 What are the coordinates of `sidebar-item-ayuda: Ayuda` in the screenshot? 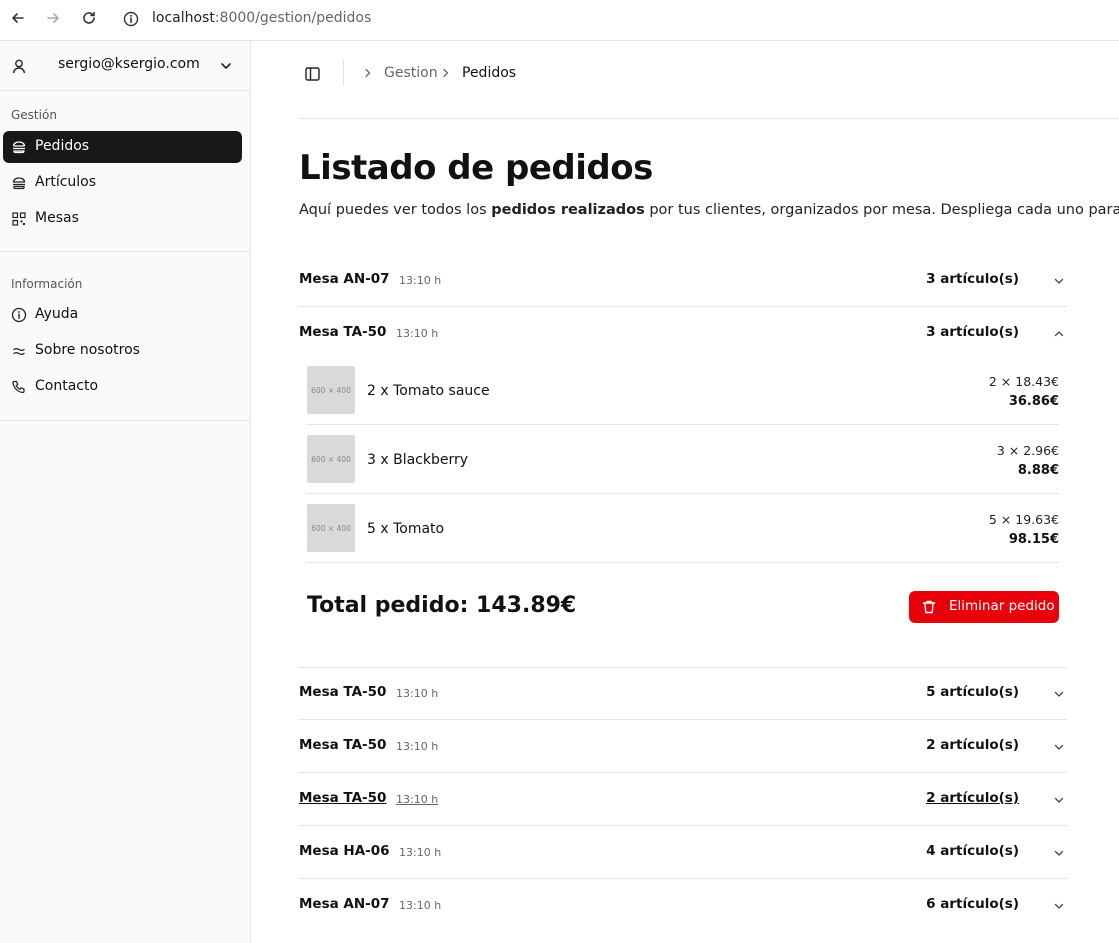 It's located at (122, 315).